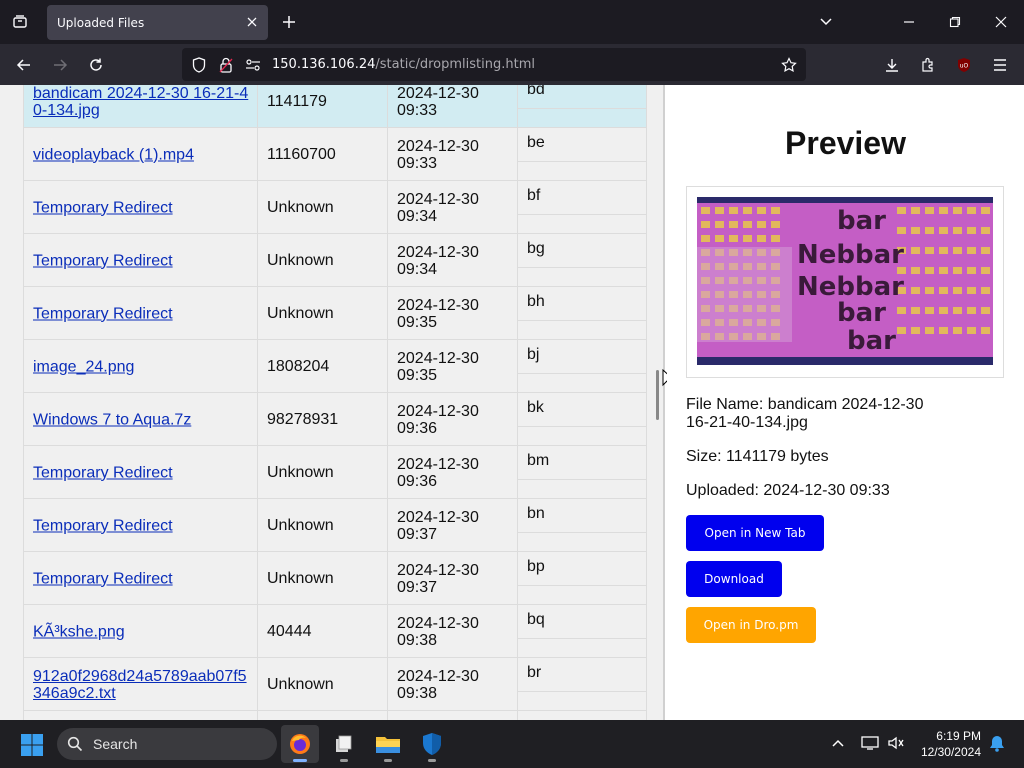  Describe the element at coordinates (789, 65) in the screenshot. I see `bookmark-star-icon` at that location.